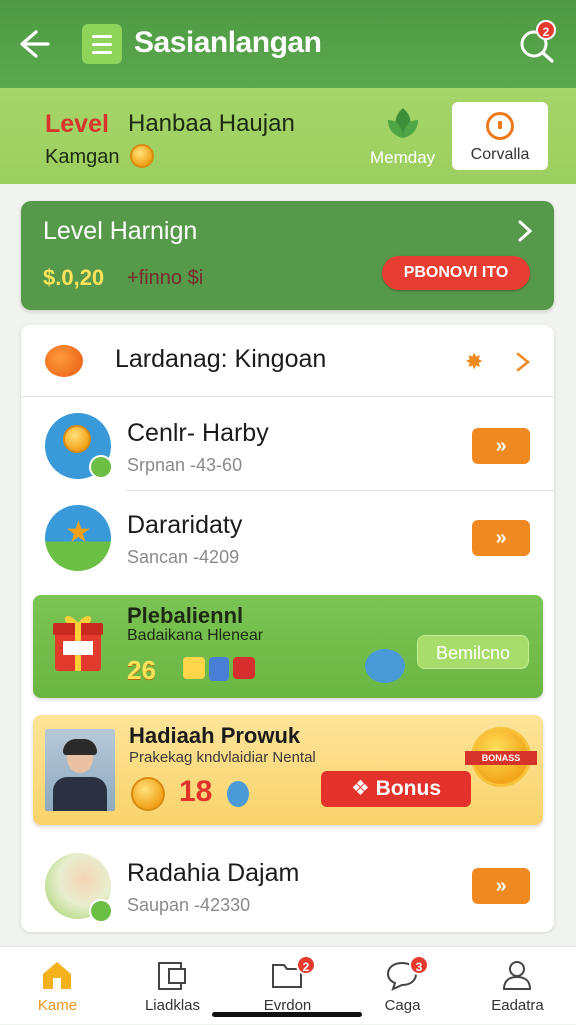  I want to click on fire-icon, so click(64, 361).